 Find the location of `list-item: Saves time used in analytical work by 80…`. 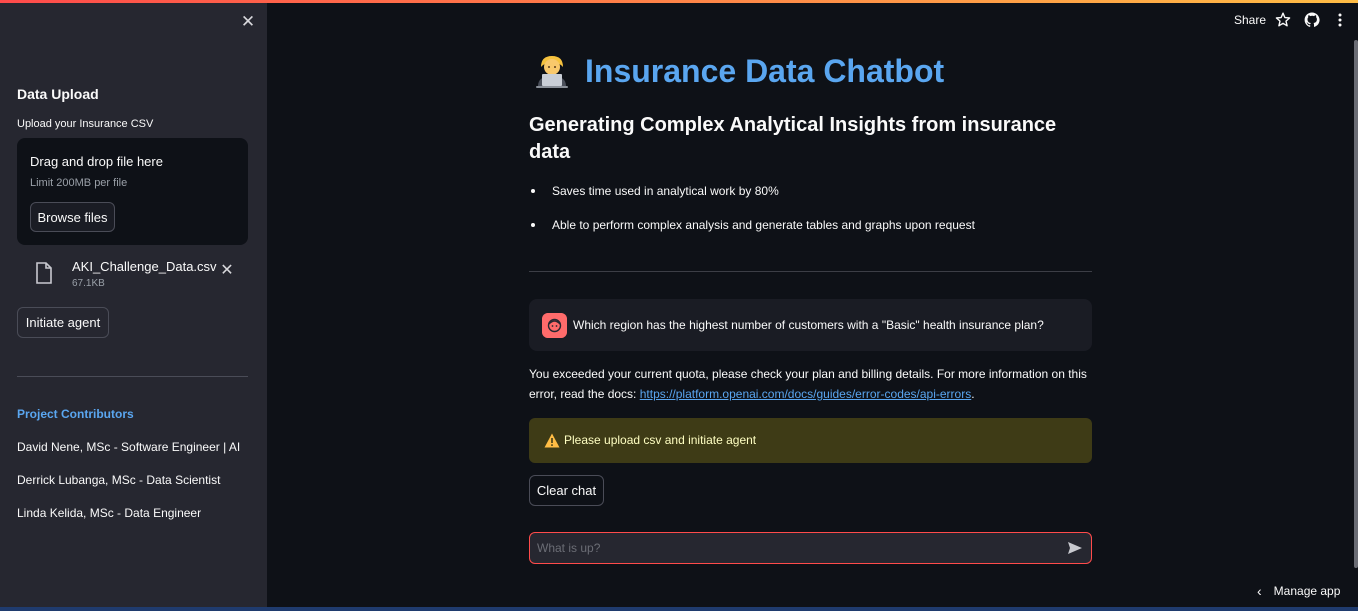

list-item: Saves time used in analytical work by 80… is located at coordinates (654, 191).